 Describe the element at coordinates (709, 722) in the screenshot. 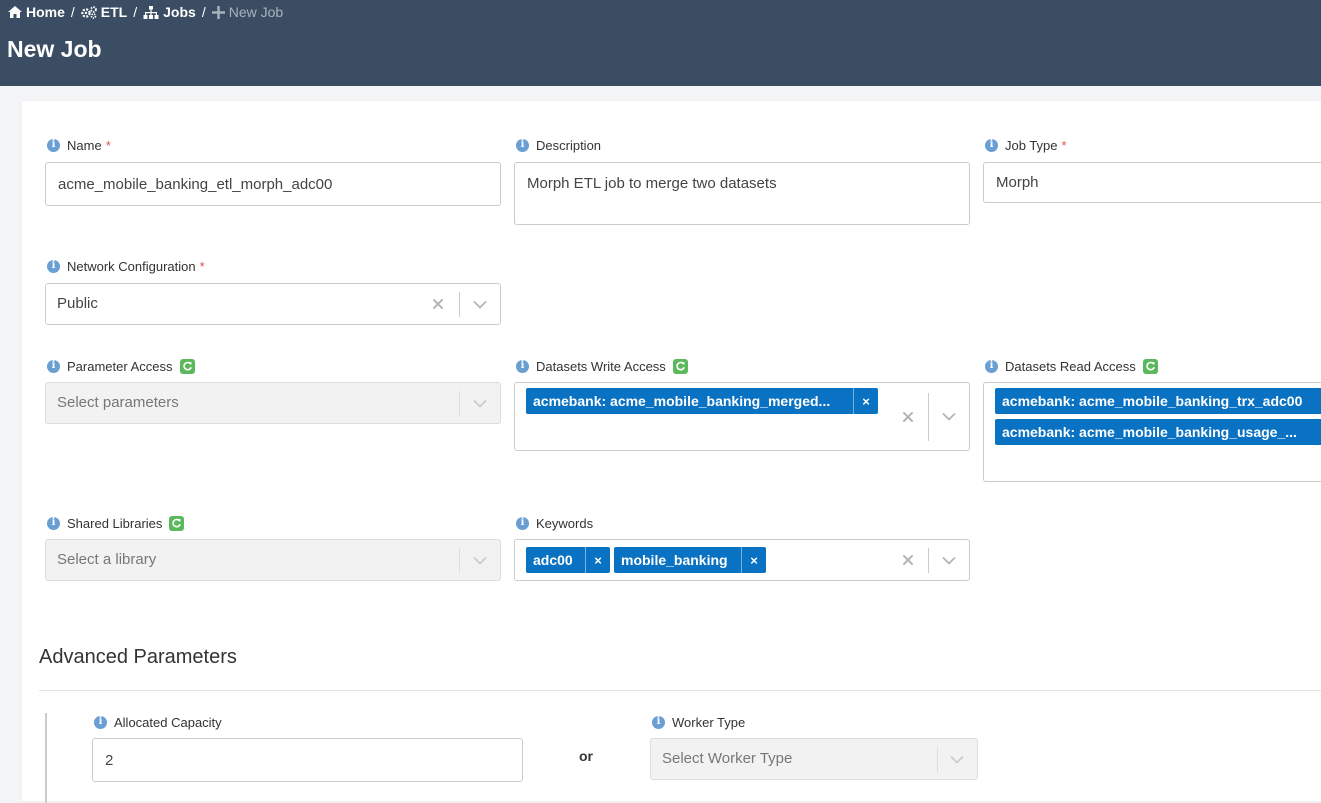

I see `worker-type-label-text: Worker Type` at that location.